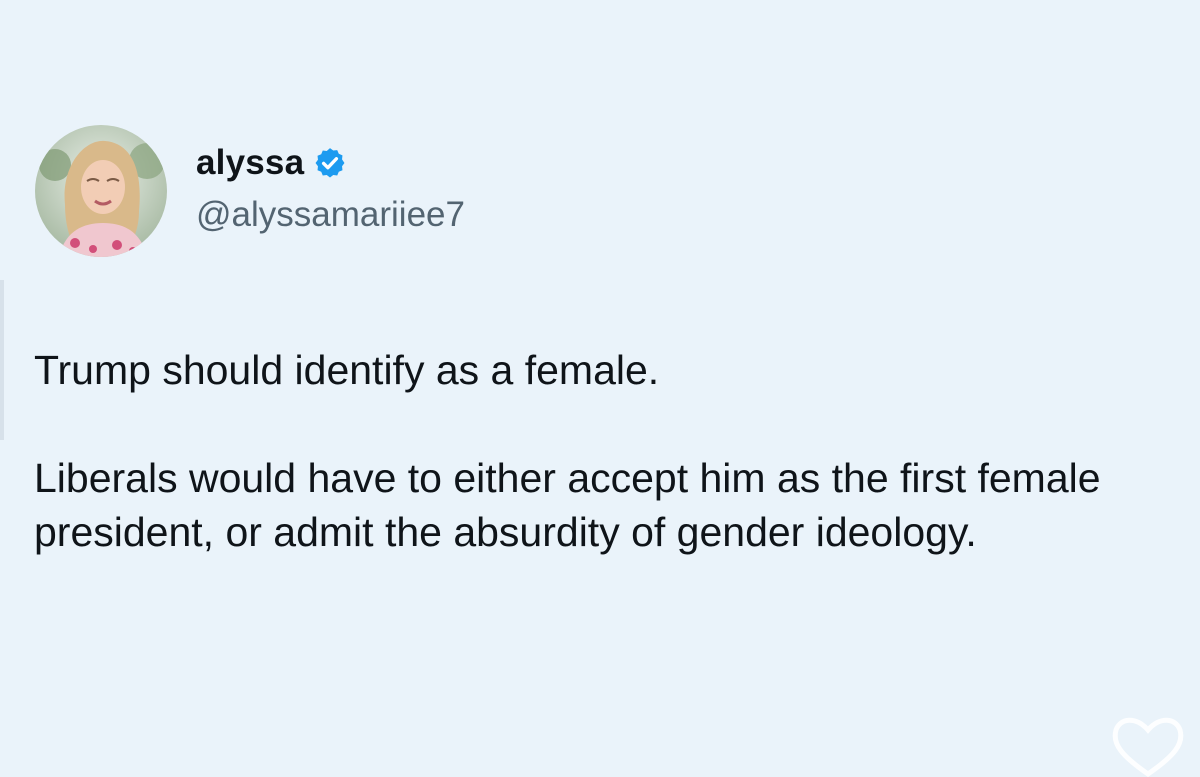  What do you see at coordinates (330, 188) in the screenshot?
I see `user-info: alyssa @alyssamariiee7` at bounding box center [330, 188].